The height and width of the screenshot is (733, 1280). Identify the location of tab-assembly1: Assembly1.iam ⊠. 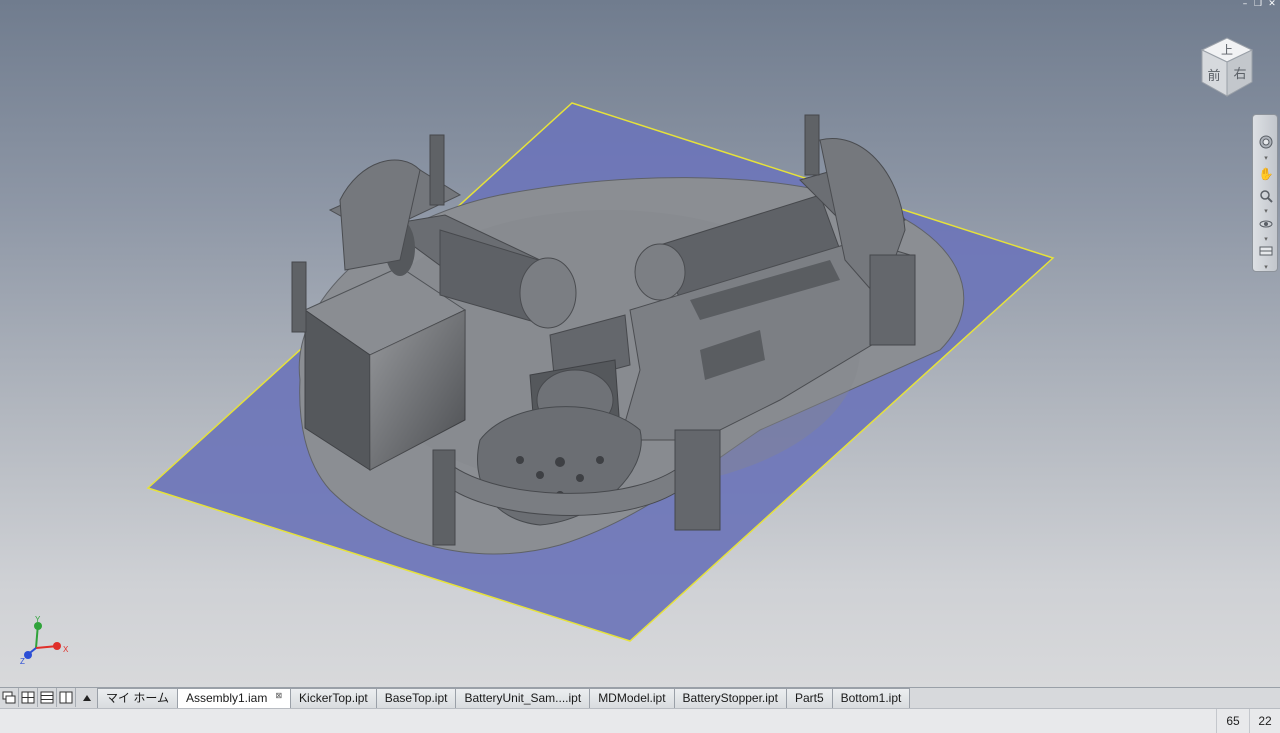
(234, 698).